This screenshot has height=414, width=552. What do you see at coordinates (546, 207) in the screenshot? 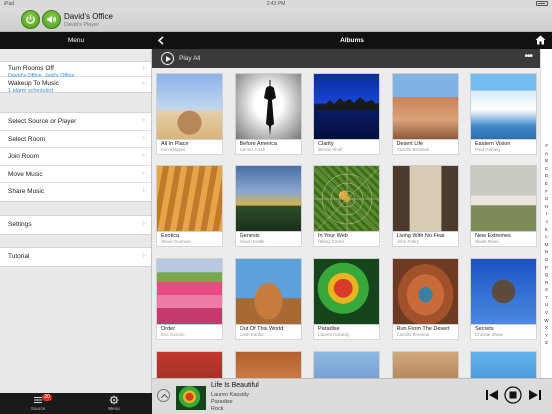
I see `alpha-letter: H` at bounding box center [546, 207].